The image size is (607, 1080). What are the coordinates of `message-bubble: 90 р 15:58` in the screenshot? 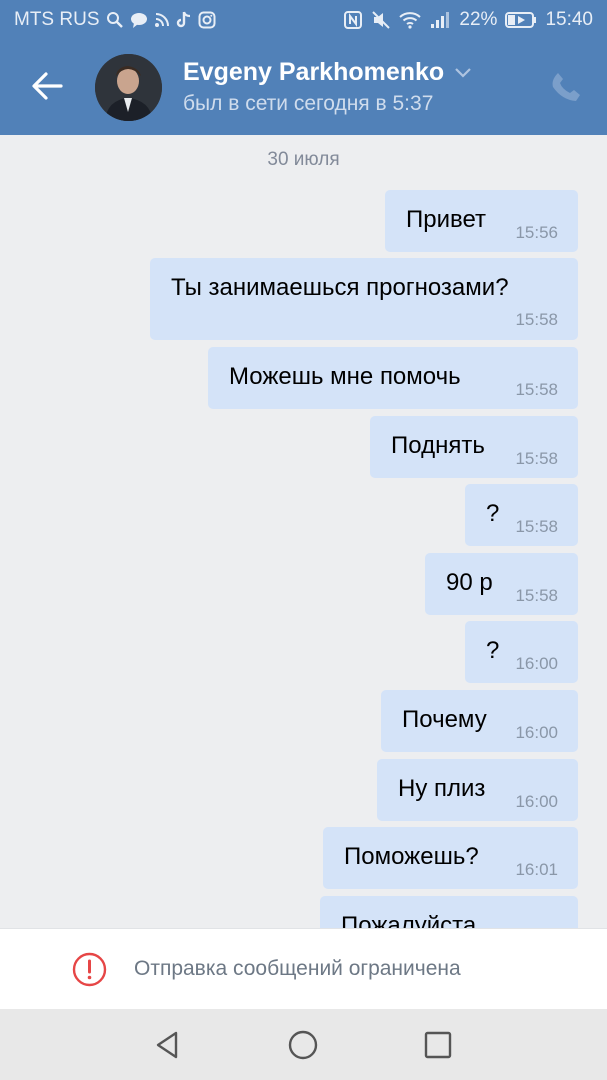 It's located at (501, 584).